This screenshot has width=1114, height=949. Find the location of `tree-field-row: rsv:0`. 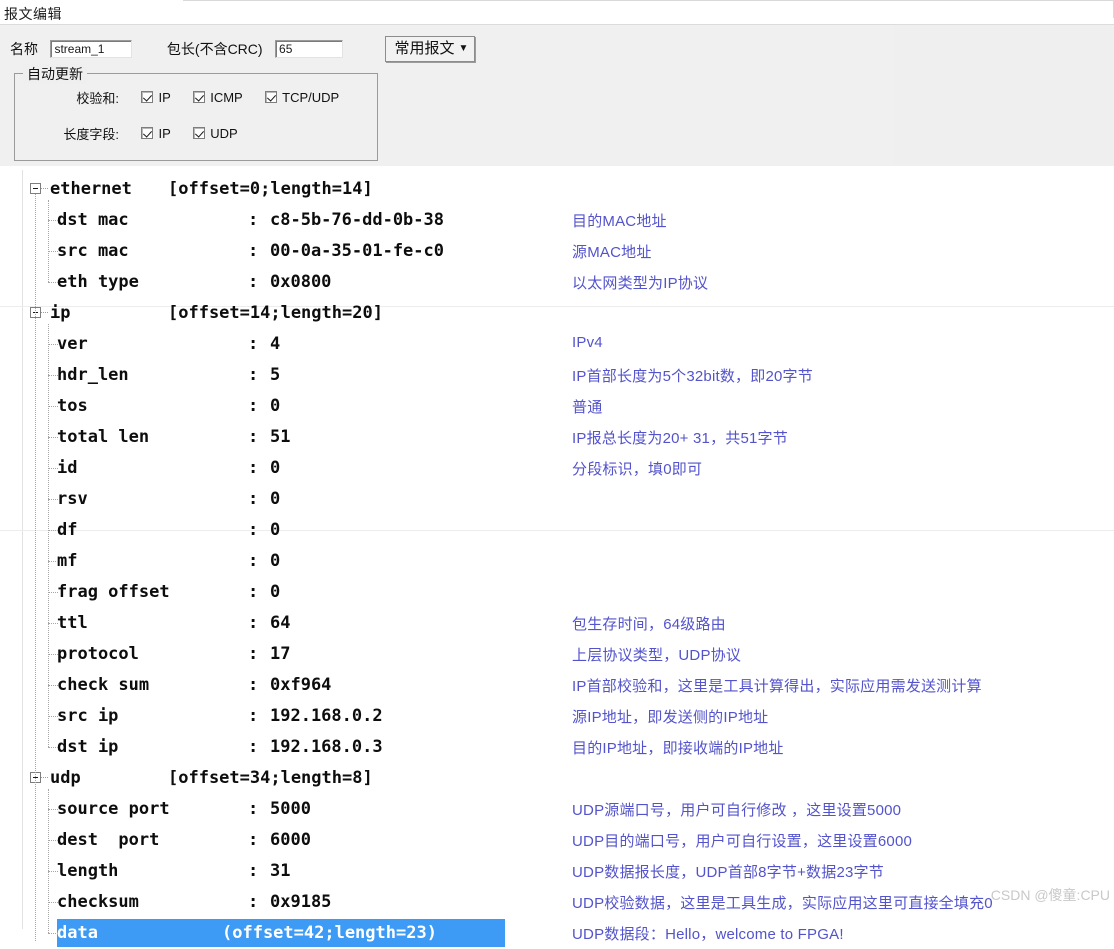

tree-field-row: rsv:0 is located at coordinates (280, 499).